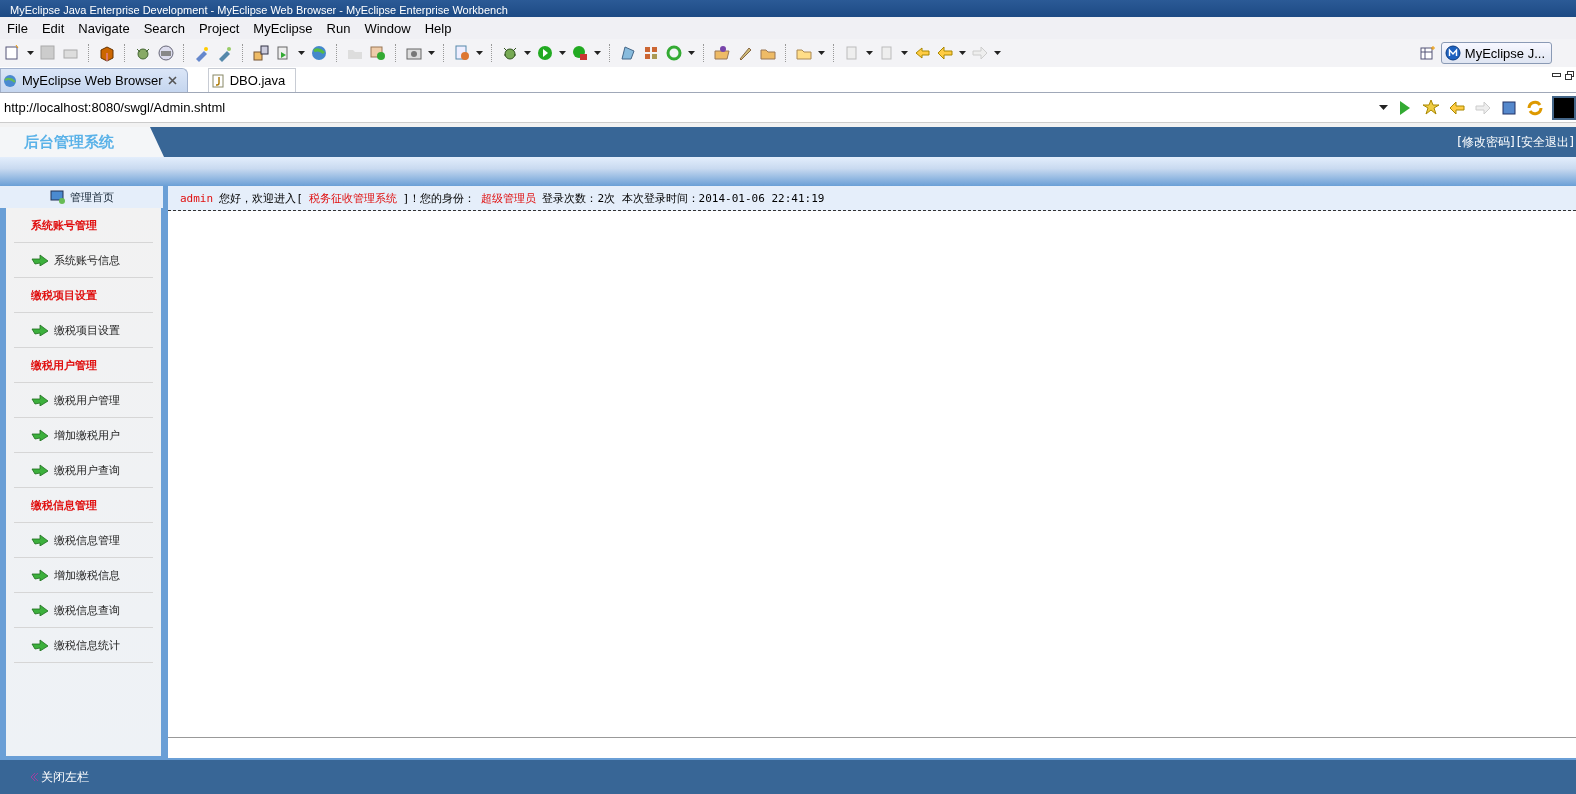 The width and height of the screenshot is (1576, 794). Describe the element at coordinates (87, 435) in the screenshot. I see `menu-link: 增加缴税用户` at that location.